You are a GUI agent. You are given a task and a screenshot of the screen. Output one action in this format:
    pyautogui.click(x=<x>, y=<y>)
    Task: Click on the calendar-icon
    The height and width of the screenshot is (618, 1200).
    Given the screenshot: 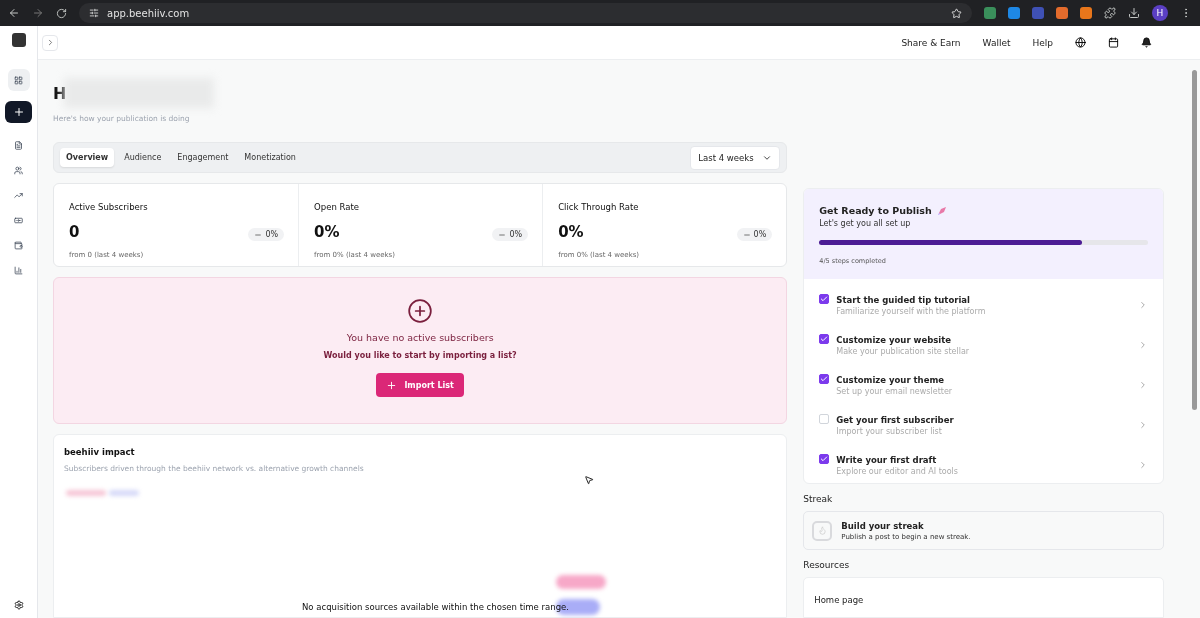 What is the action you would take?
    pyautogui.click(x=1113, y=42)
    